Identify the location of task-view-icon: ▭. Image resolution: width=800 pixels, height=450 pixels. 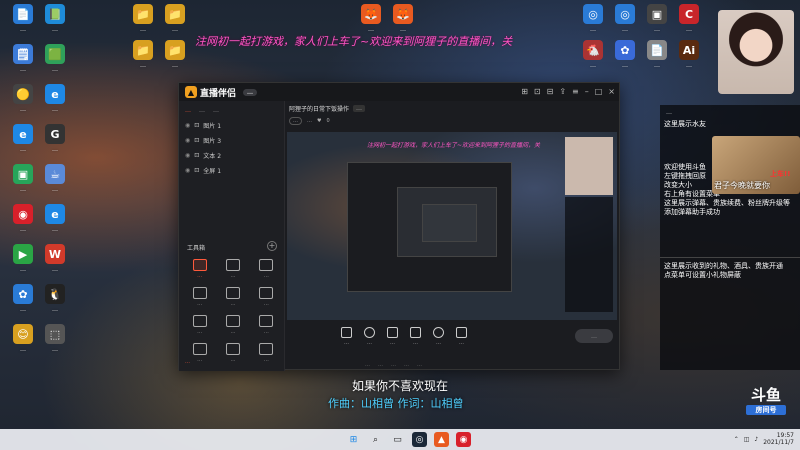
(397, 439).